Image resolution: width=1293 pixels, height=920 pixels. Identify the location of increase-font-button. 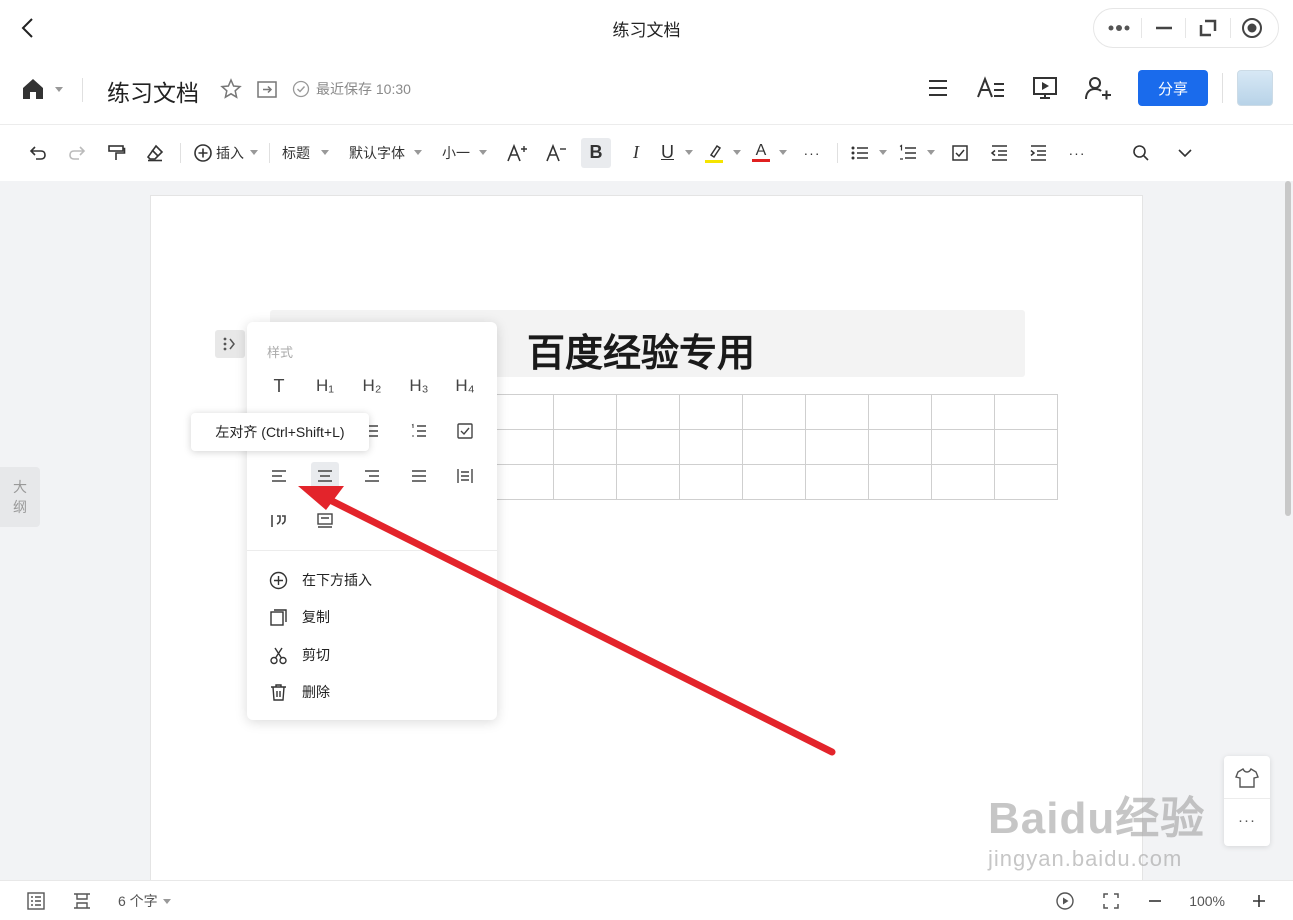
(517, 153).